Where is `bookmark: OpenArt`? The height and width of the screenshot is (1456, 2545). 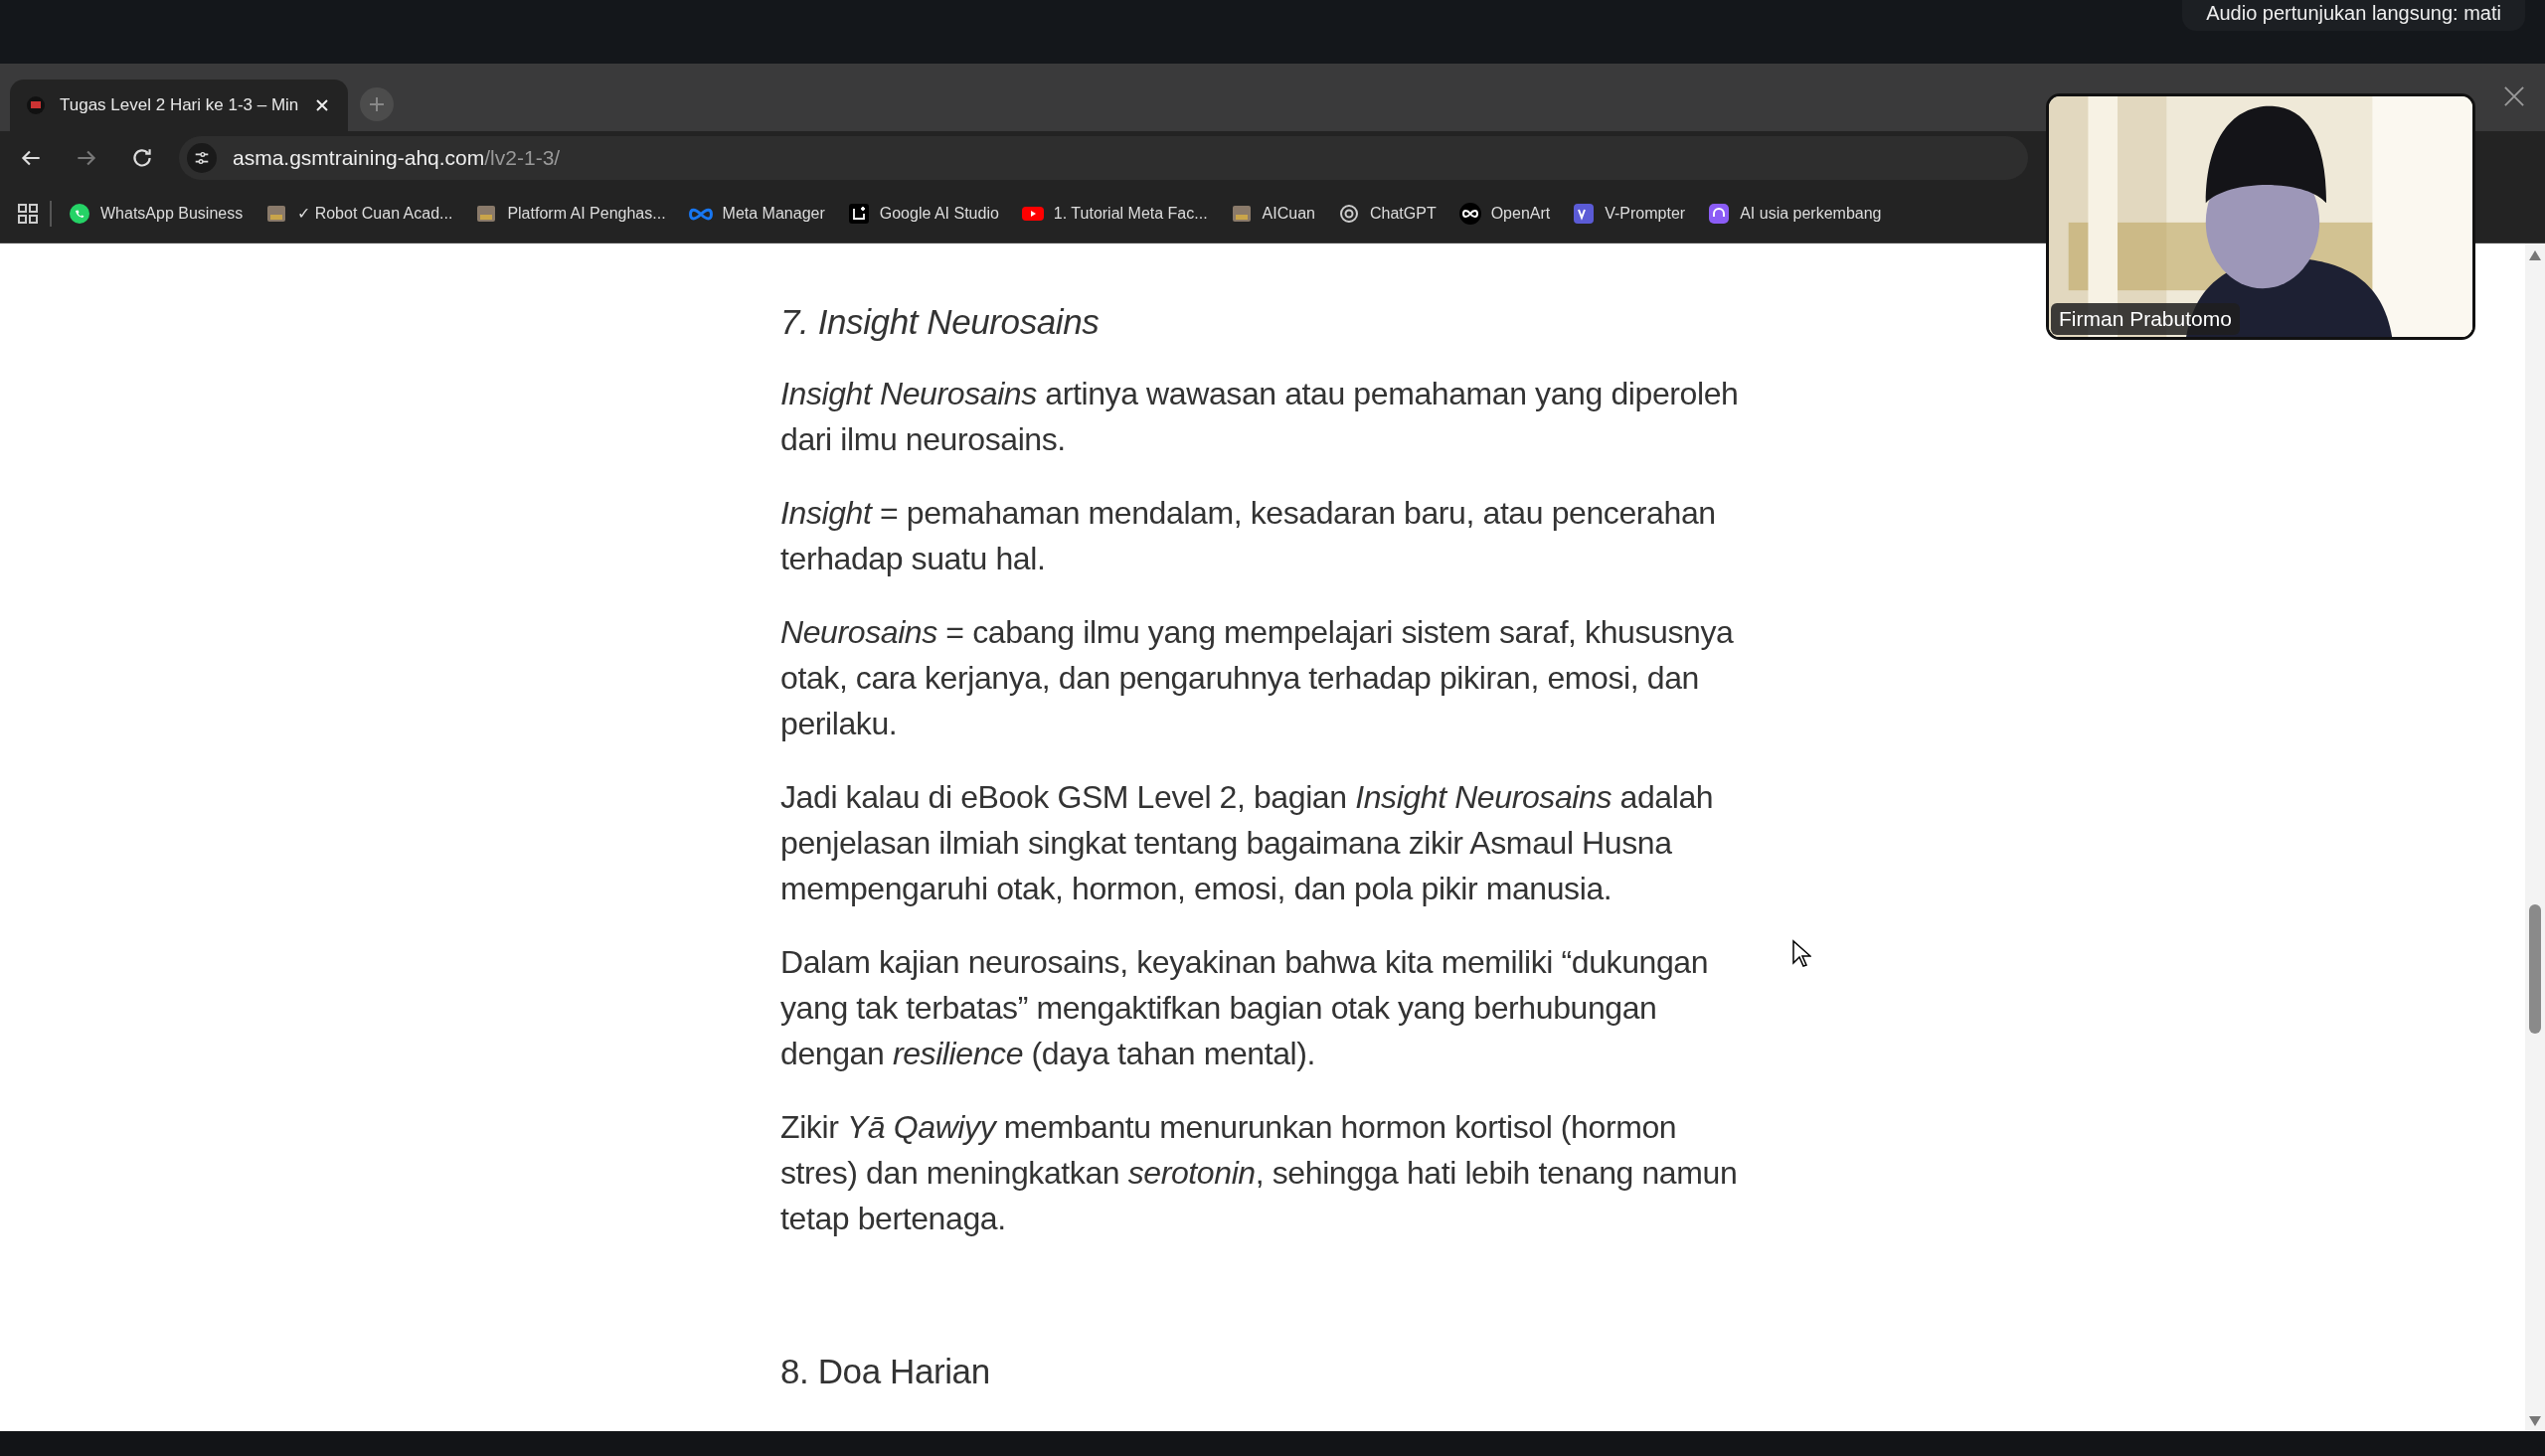
bookmark: OpenArt is located at coordinates (1504, 213).